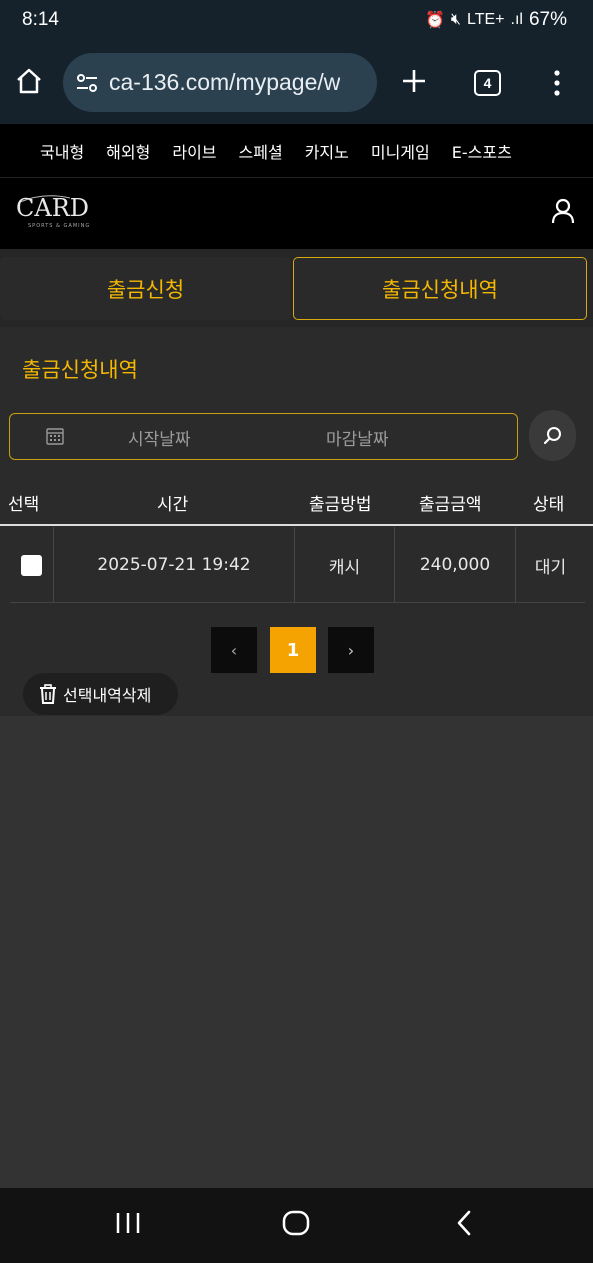 The image size is (593, 1263). Describe the element at coordinates (482, 151) in the screenshot. I see `nav-item-esports: E-스포츠` at that location.